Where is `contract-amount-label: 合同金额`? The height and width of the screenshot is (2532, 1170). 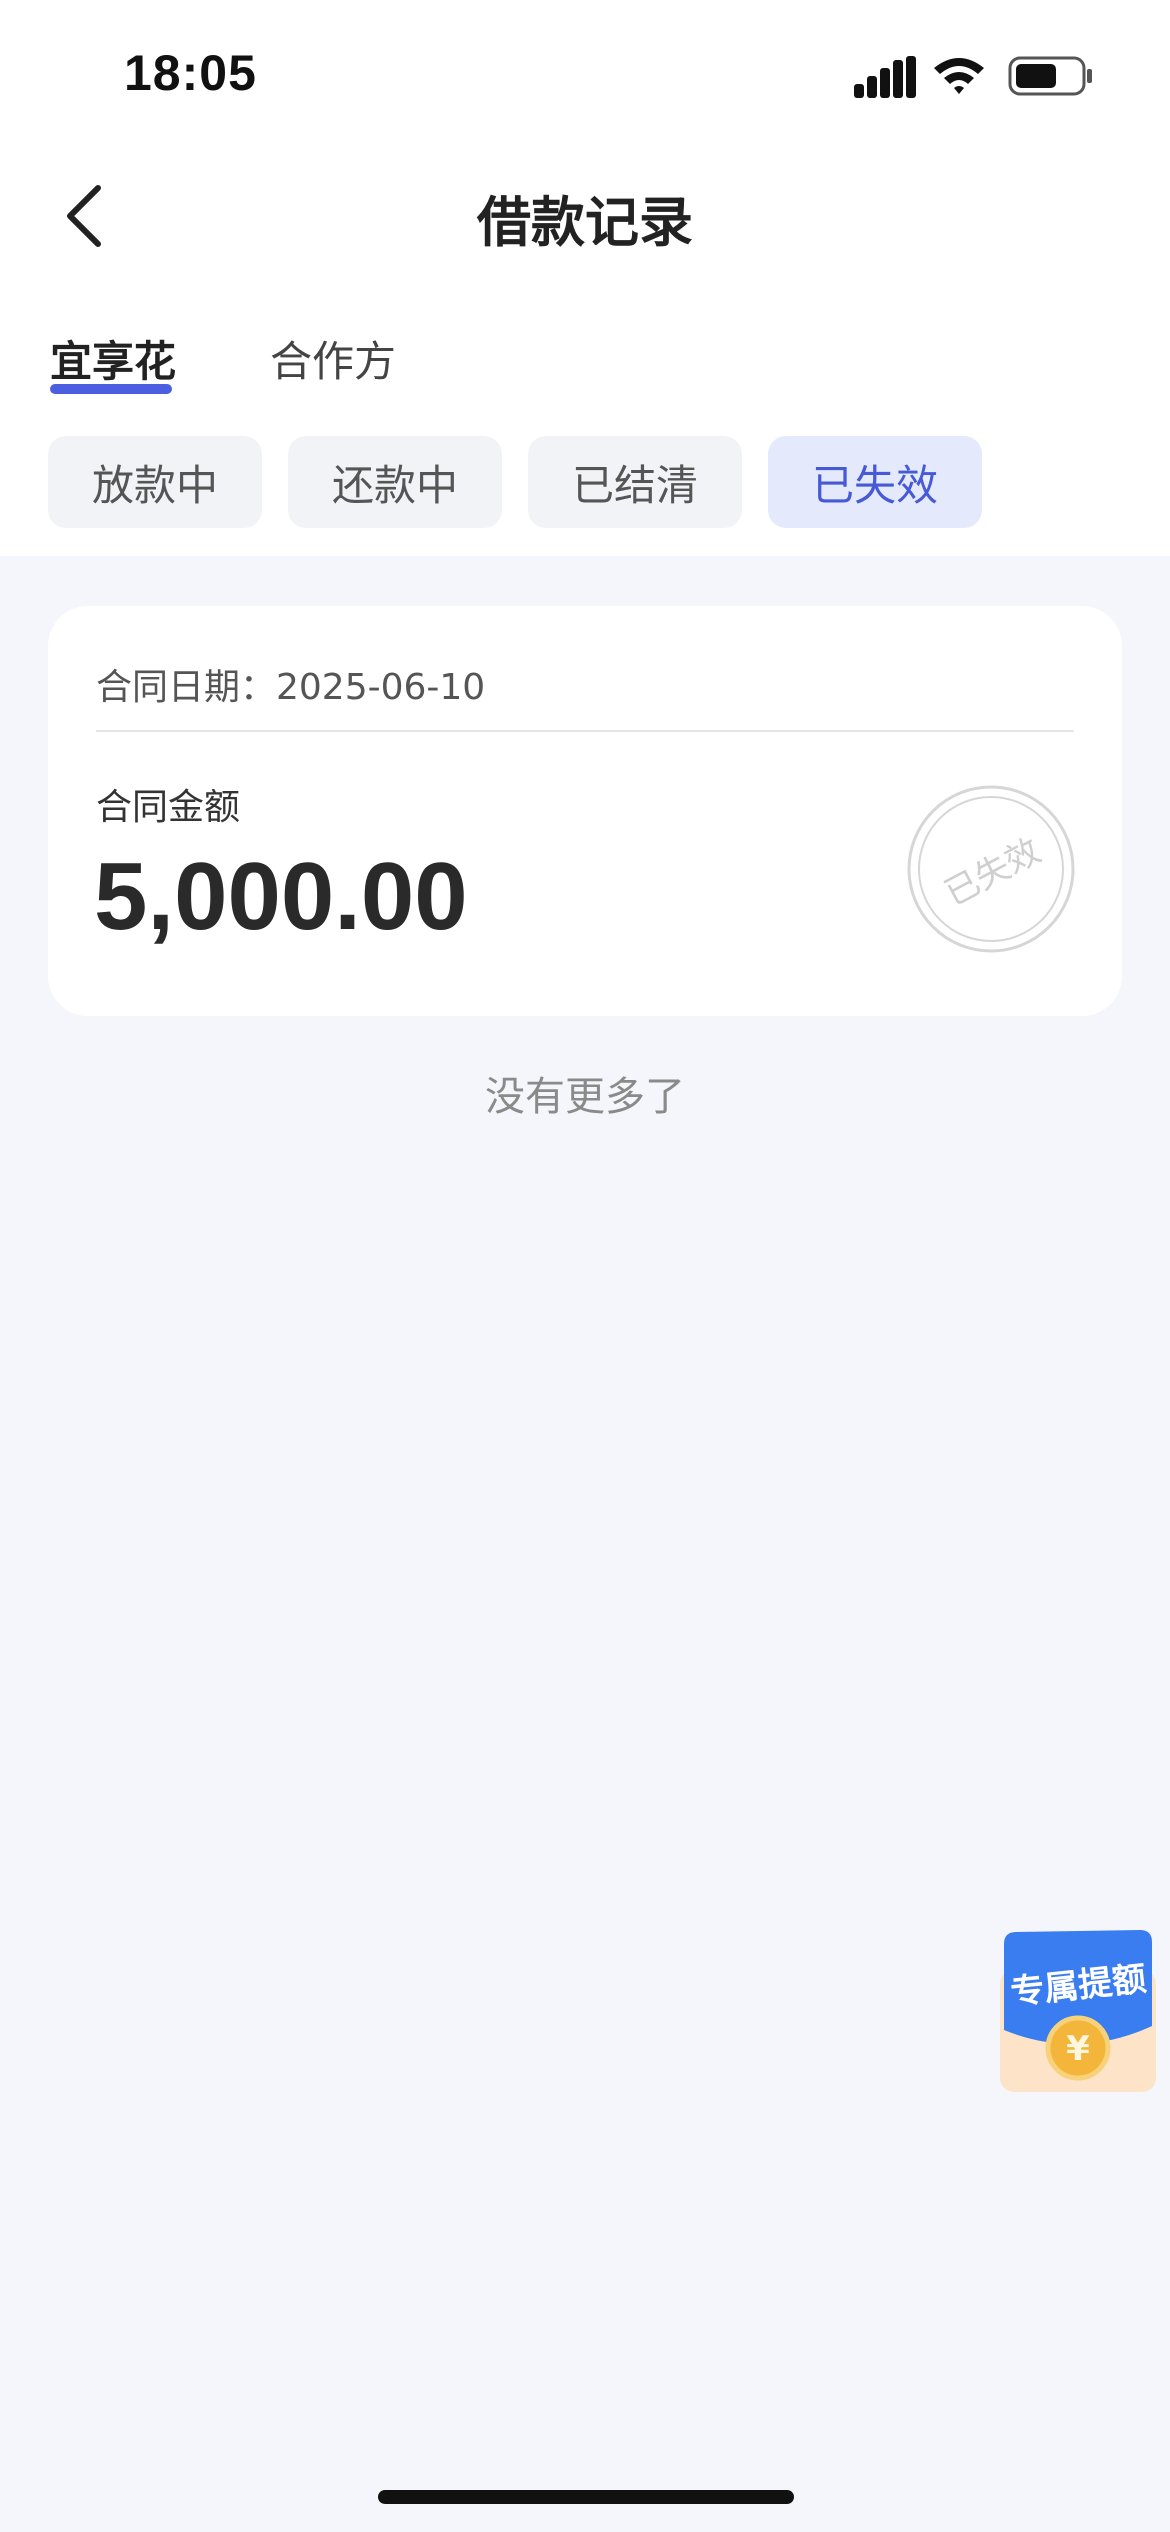
contract-amount-label: 合同金额 is located at coordinates (168, 807).